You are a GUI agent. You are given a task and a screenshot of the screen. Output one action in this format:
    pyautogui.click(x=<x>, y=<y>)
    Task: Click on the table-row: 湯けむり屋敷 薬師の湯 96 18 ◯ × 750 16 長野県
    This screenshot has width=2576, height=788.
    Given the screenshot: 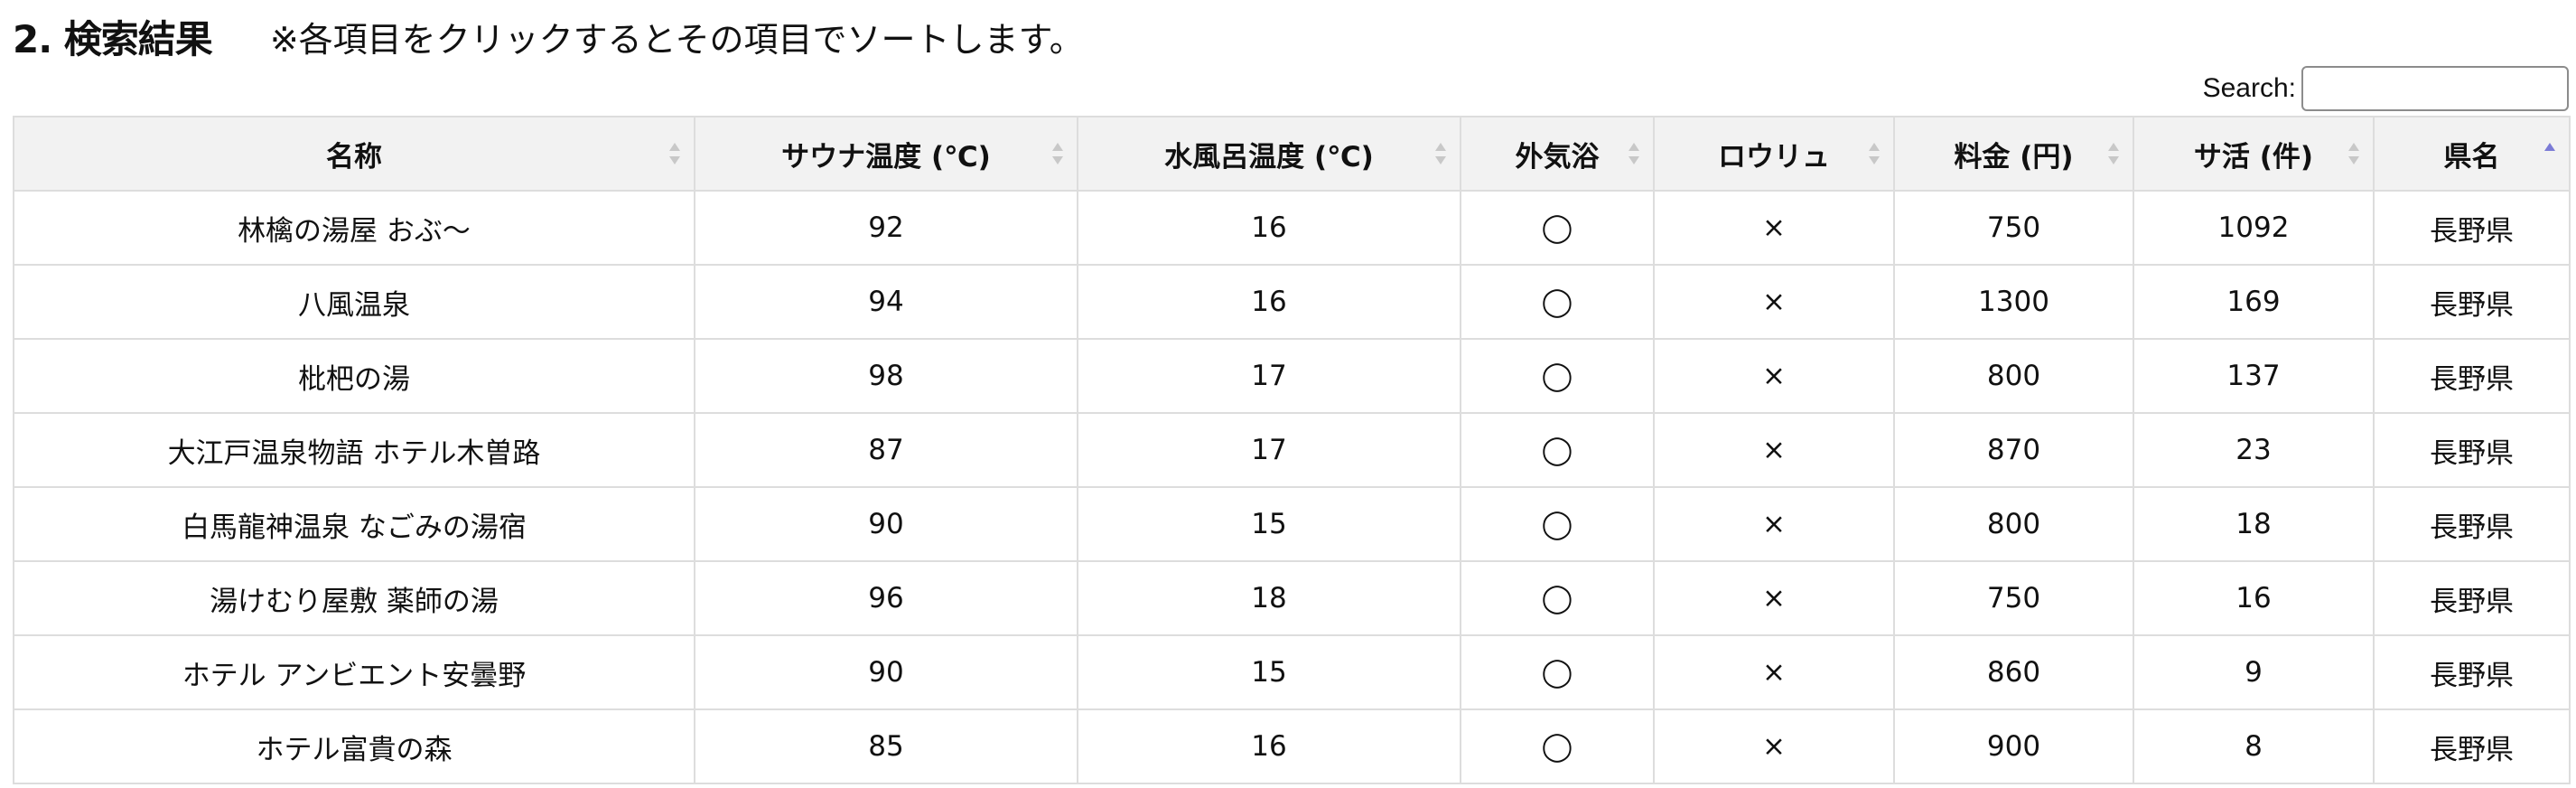 What is the action you would take?
    pyautogui.click(x=1292, y=598)
    